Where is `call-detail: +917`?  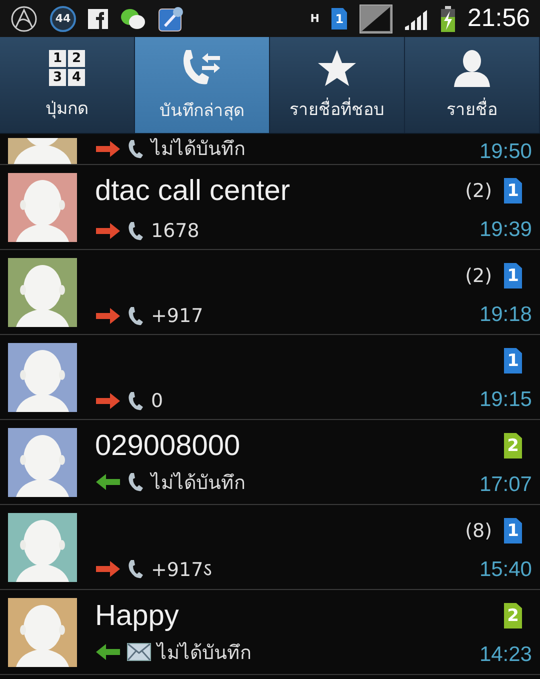
call-detail: +917 is located at coordinates (177, 315).